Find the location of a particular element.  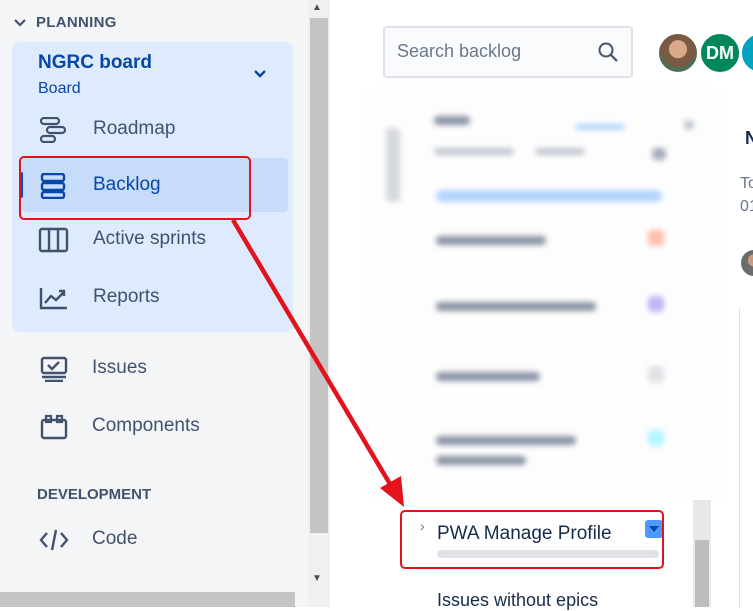

sidebar-item-label: Issues is located at coordinates (119, 367).